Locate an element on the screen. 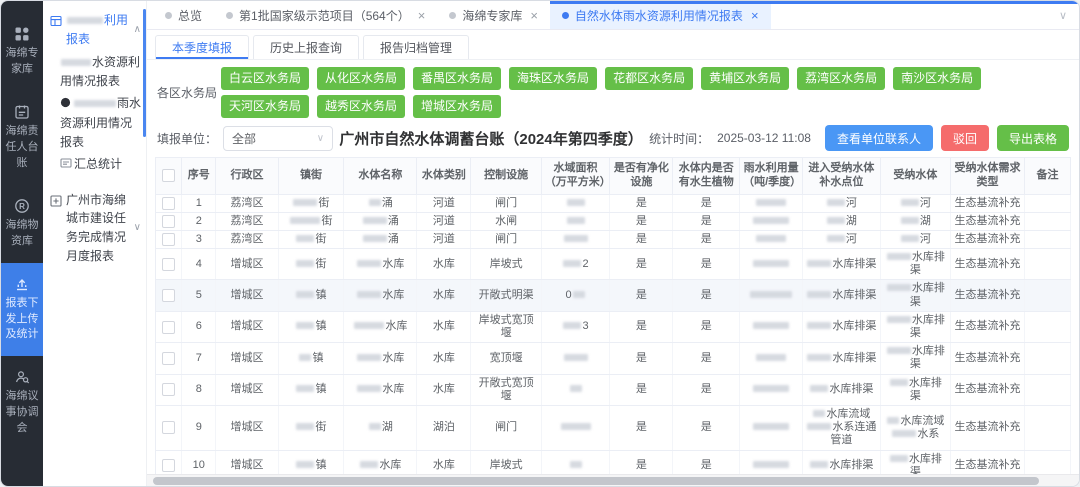 Image resolution: width=1080 pixels, height=487 pixels. table-cell: 2 is located at coordinates (199, 221).